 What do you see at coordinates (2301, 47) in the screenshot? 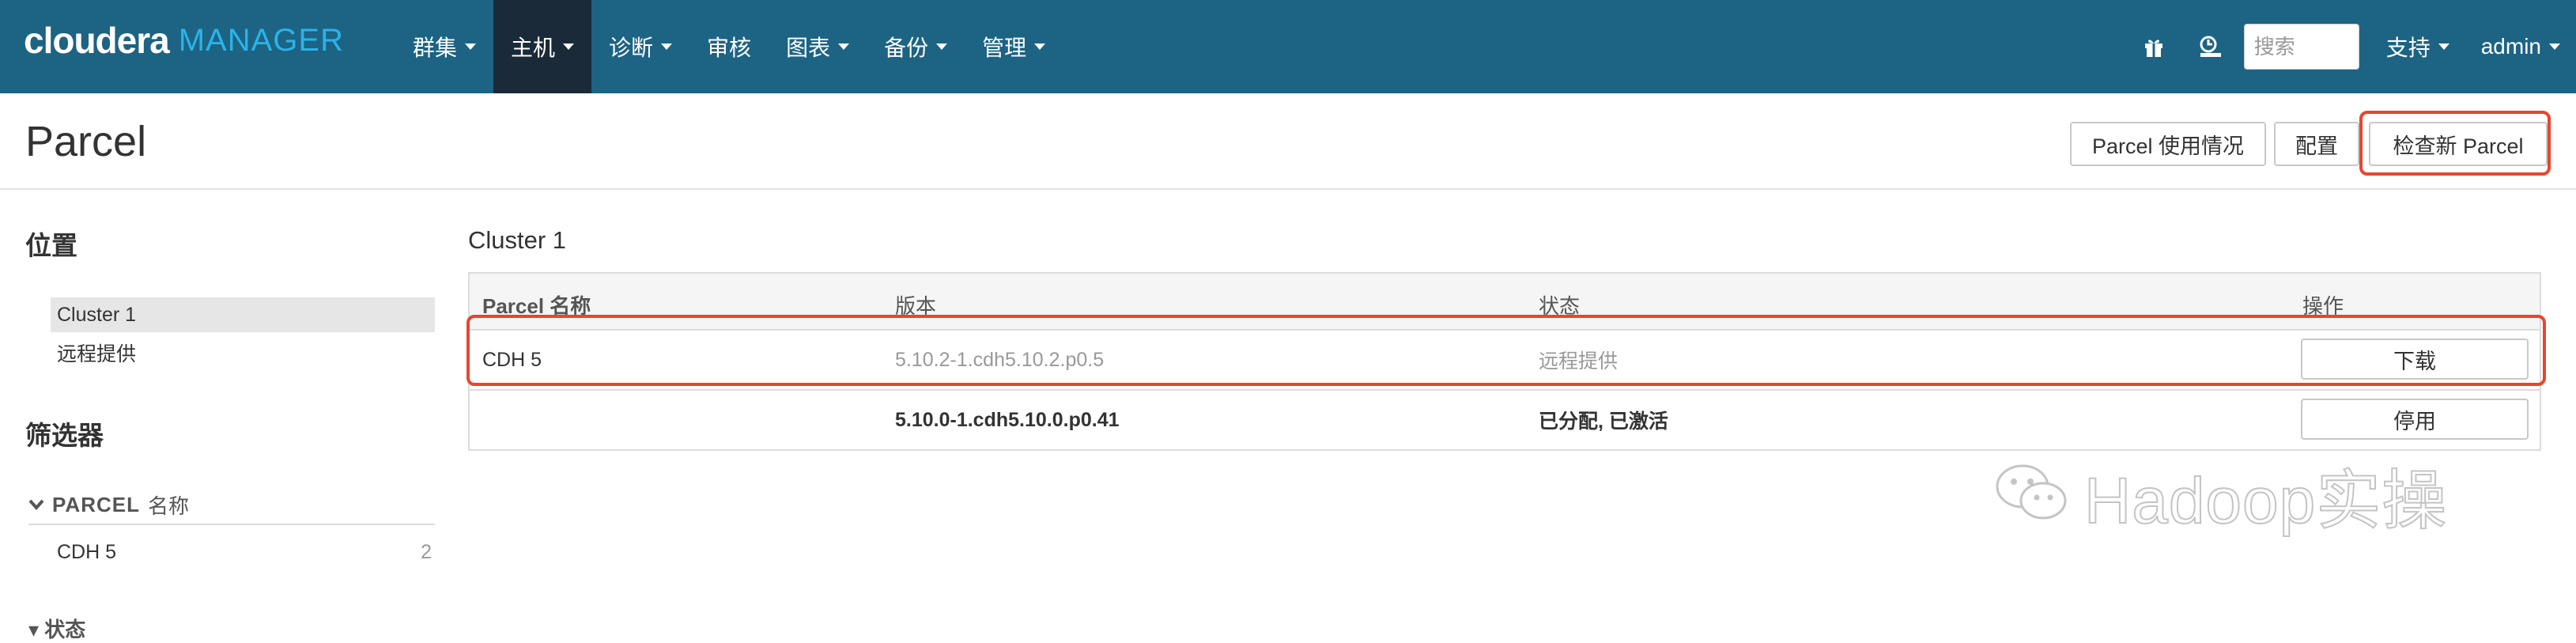
I see `search-input` at bounding box center [2301, 47].